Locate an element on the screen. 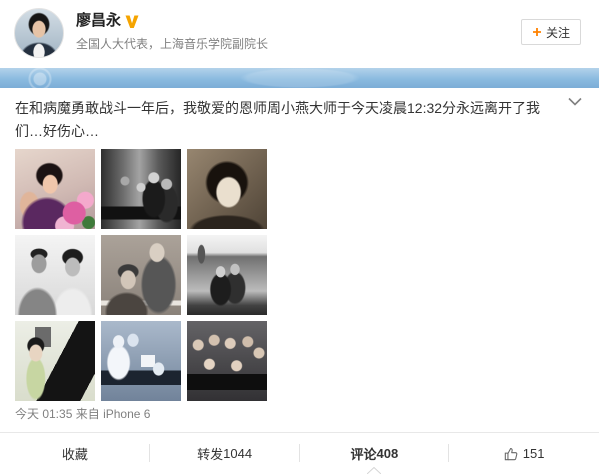  favorite-label: 收藏 is located at coordinates (74, 454).